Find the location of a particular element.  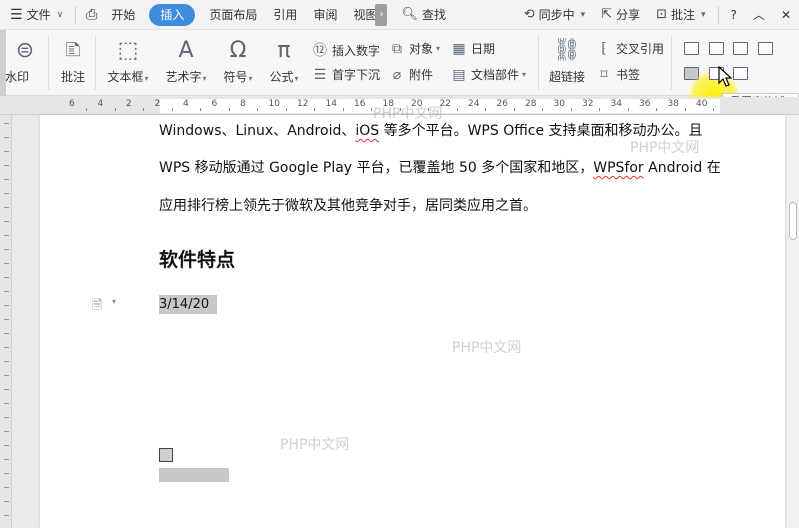

date-form-field: 3/14/20 is located at coordinates (188, 304).